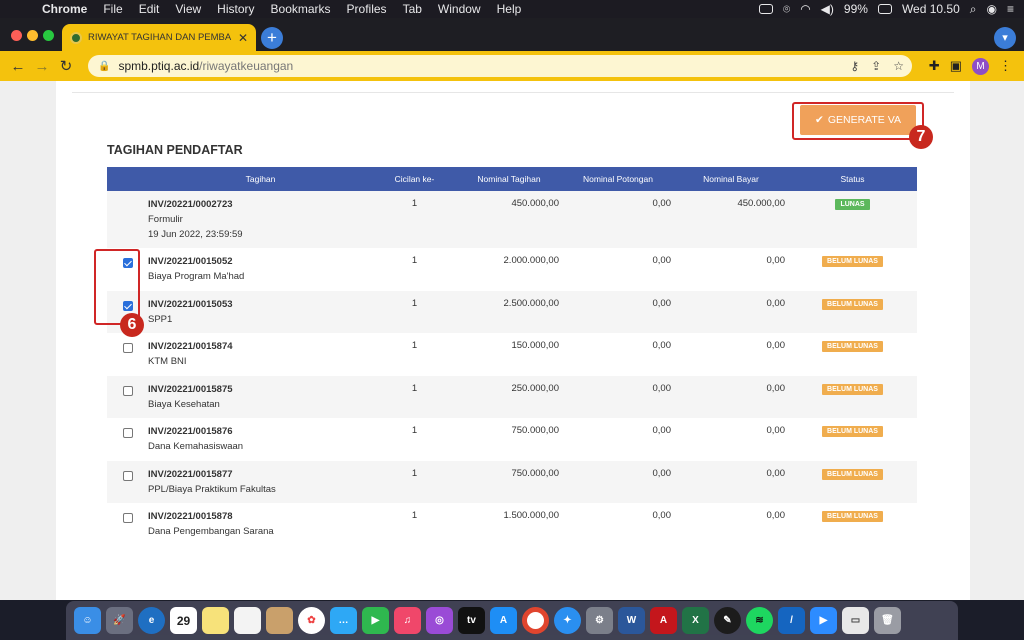 This screenshot has height=640, width=1024. I want to click on nominal-tagihan-cell: 2.500.000,00, so click(531, 303).